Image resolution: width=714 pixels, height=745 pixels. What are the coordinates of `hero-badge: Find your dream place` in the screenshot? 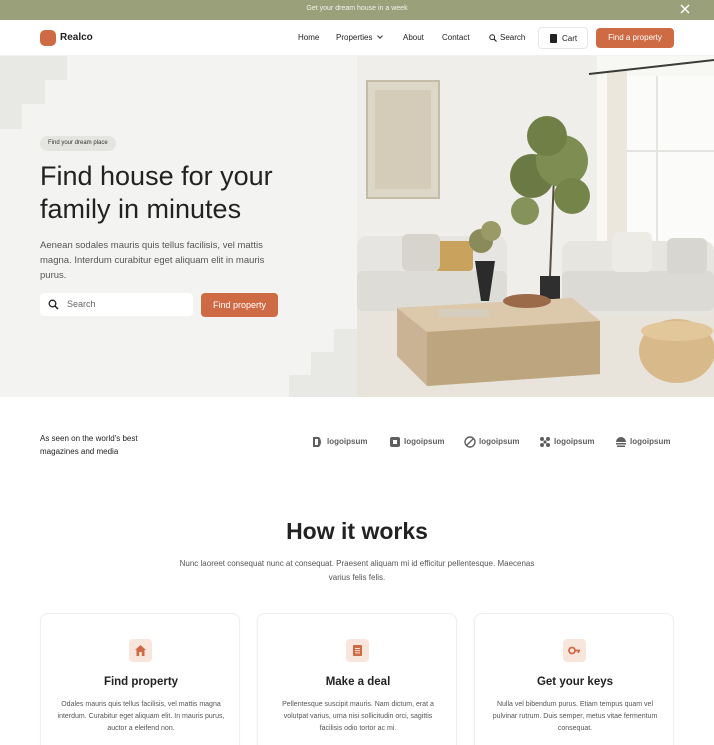 It's located at (78, 143).